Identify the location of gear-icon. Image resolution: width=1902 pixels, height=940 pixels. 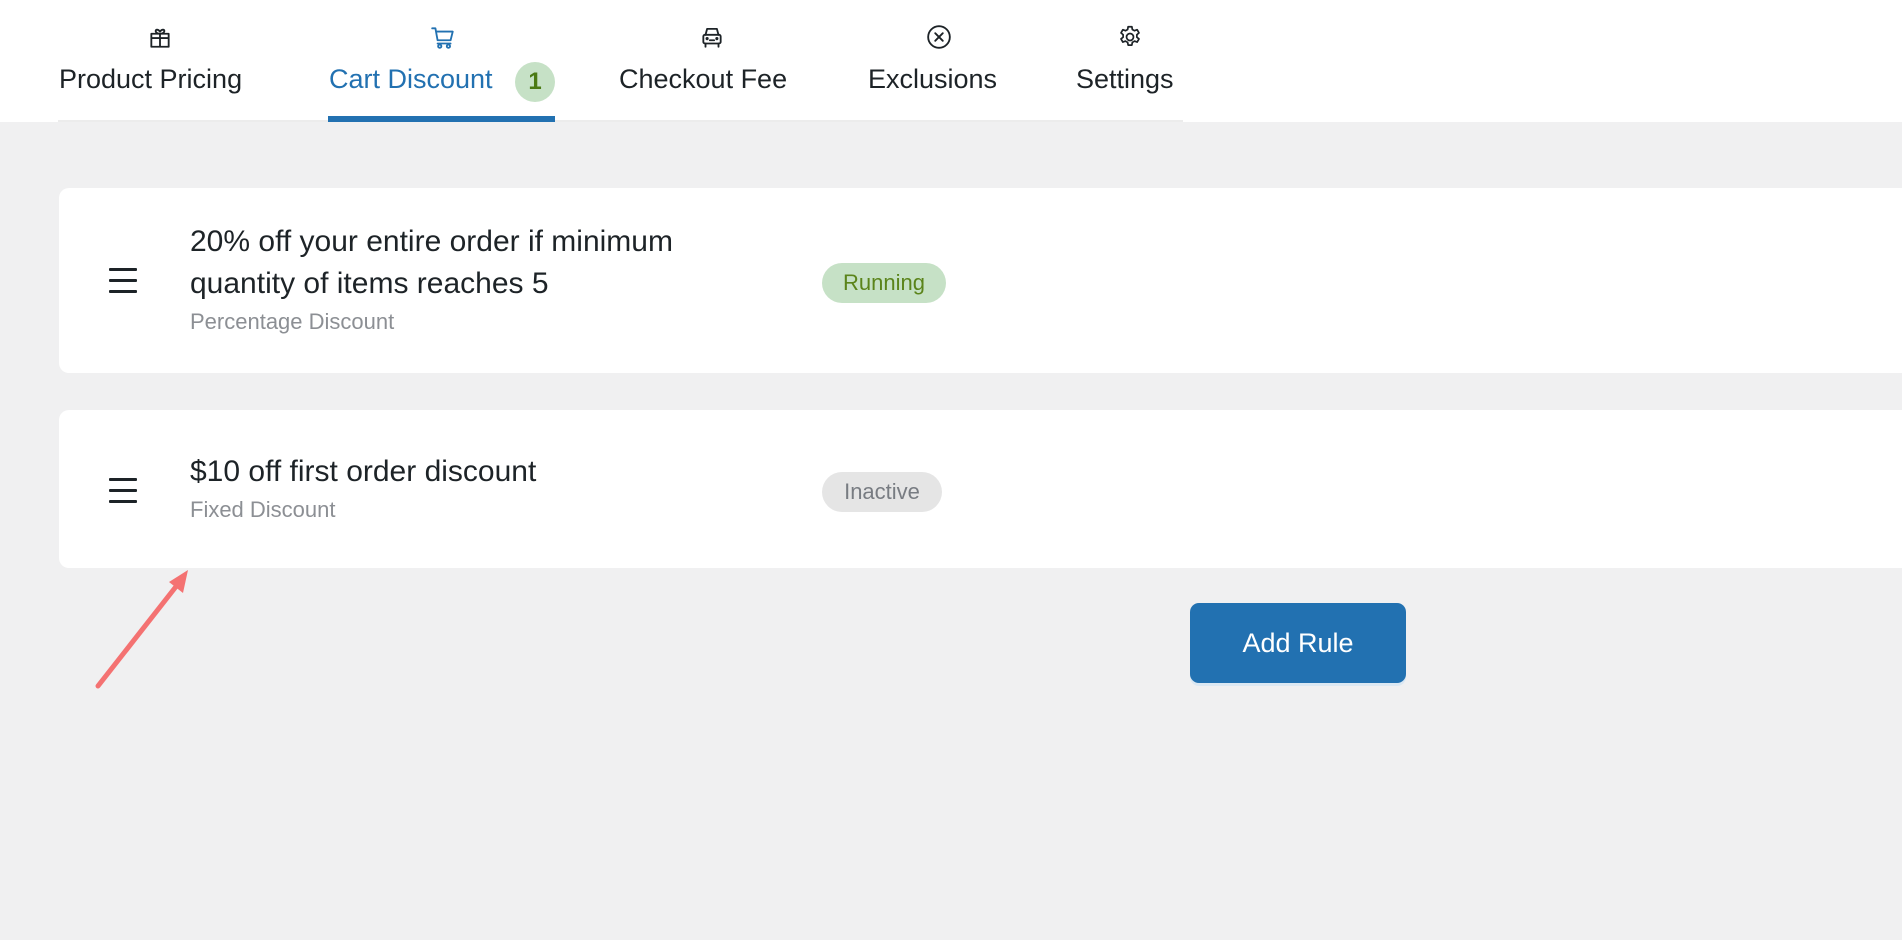
(1130, 37).